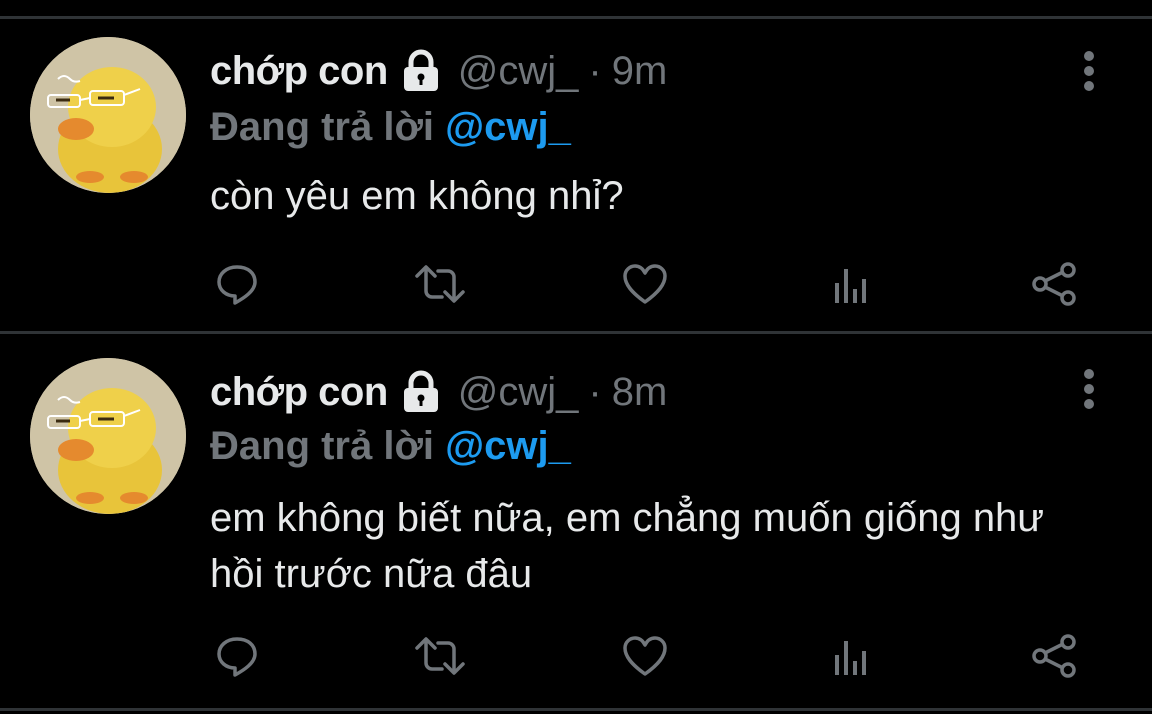  What do you see at coordinates (640, 71) in the screenshot?
I see `timestamp: 9m` at bounding box center [640, 71].